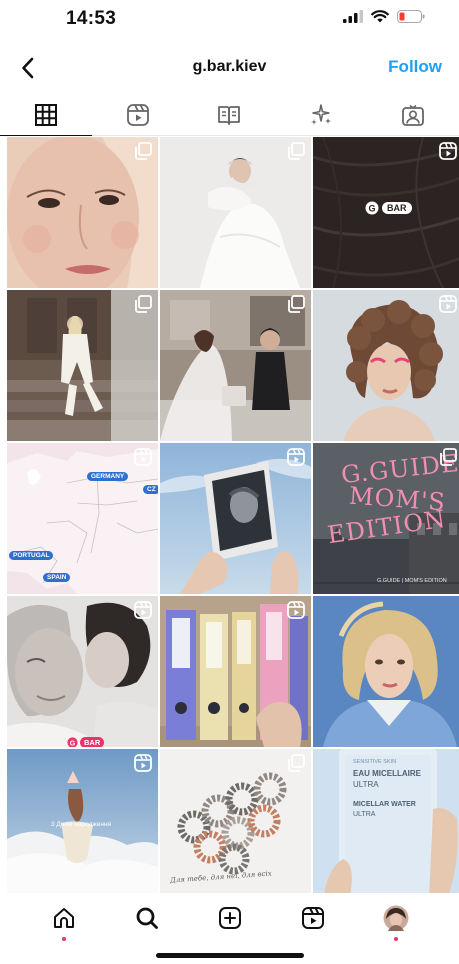  What do you see at coordinates (411, 16) in the screenshot?
I see `battery-low-icon` at bounding box center [411, 16].